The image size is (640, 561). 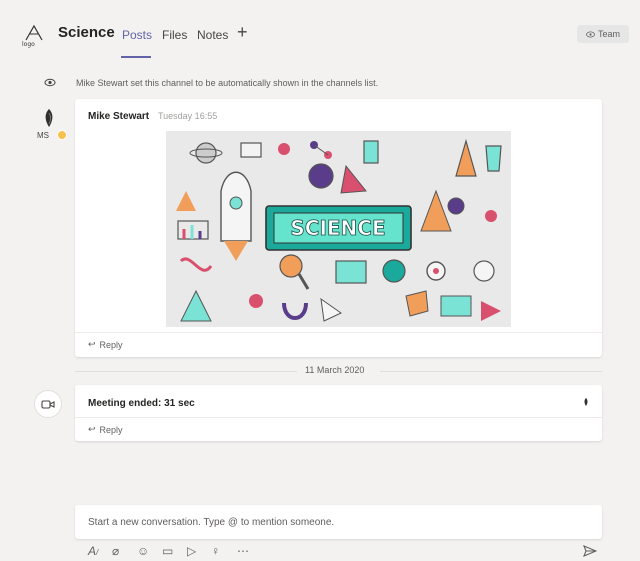 I want to click on presence-status-icon, so click(x=62, y=135).